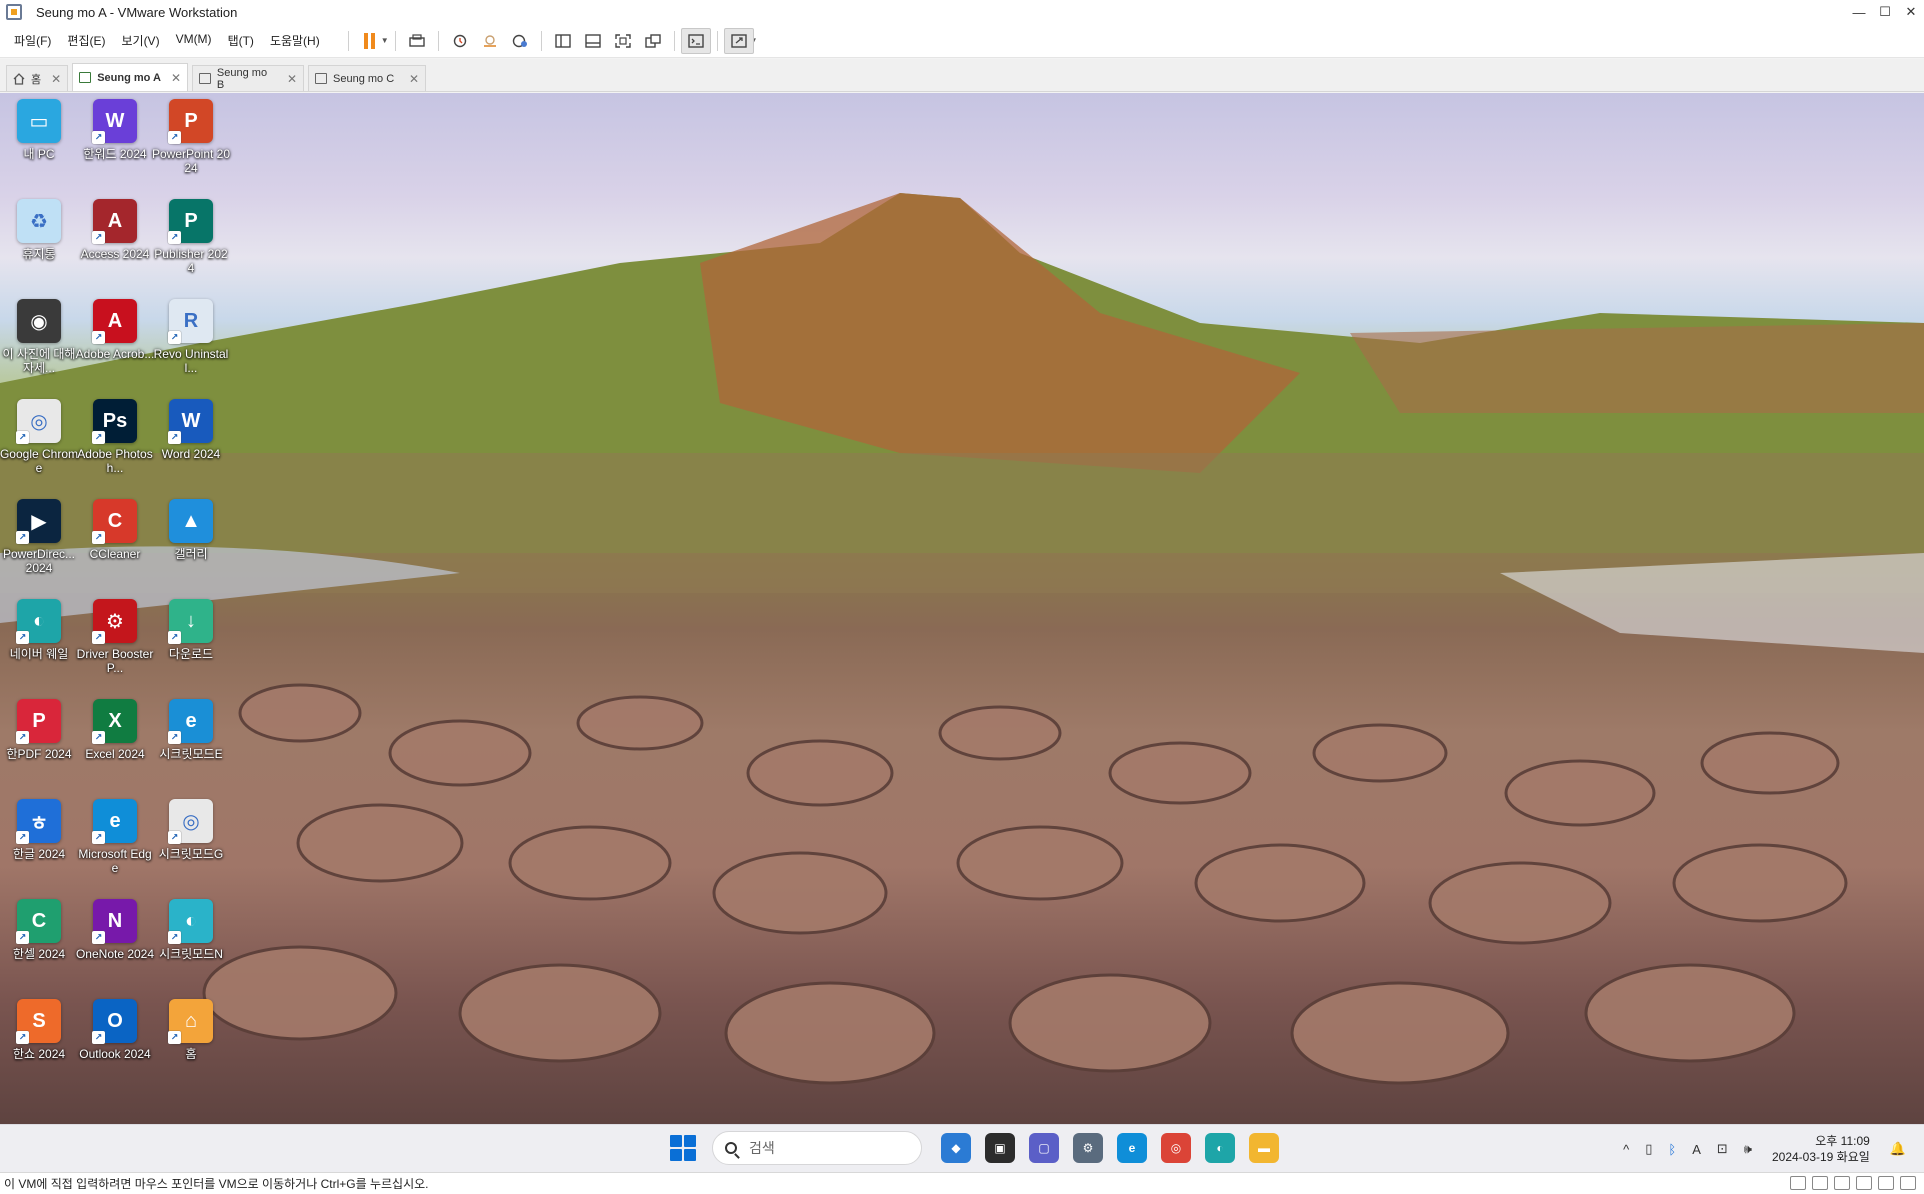 The width and height of the screenshot is (1924, 1194). What do you see at coordinates (205, 78) in the screenshot?
I see `vm-icon` at bounding box center [205, 78].